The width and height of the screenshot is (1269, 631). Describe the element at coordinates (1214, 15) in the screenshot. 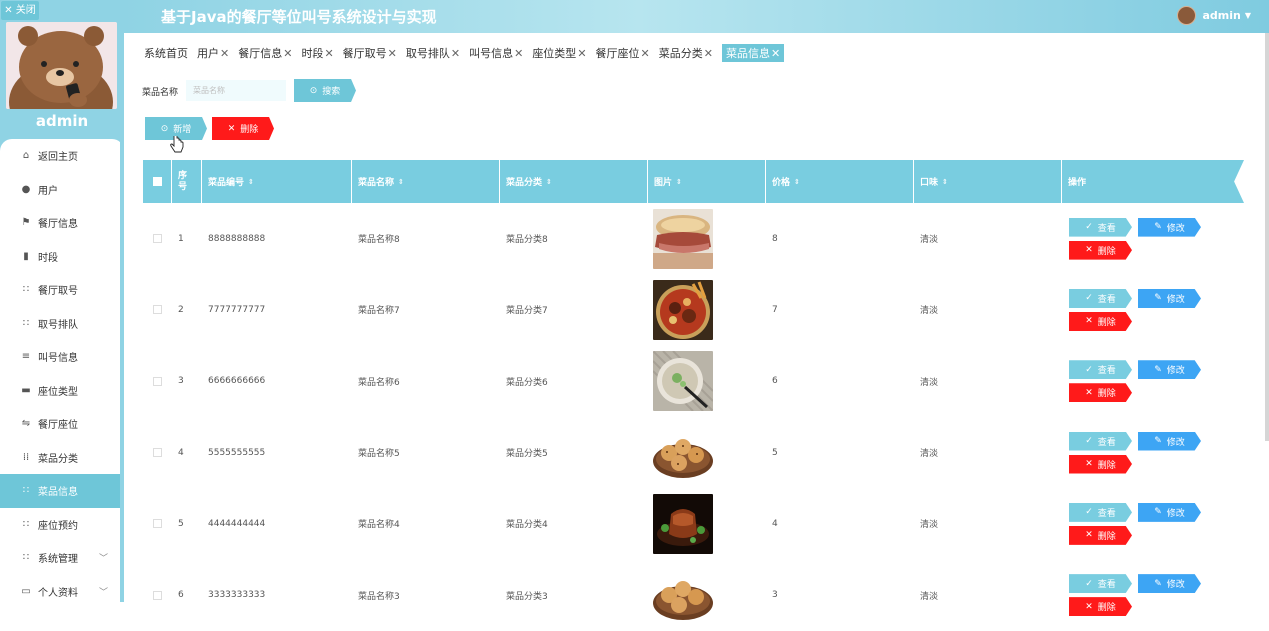

I see `user-menu: admin ▼` at that location.